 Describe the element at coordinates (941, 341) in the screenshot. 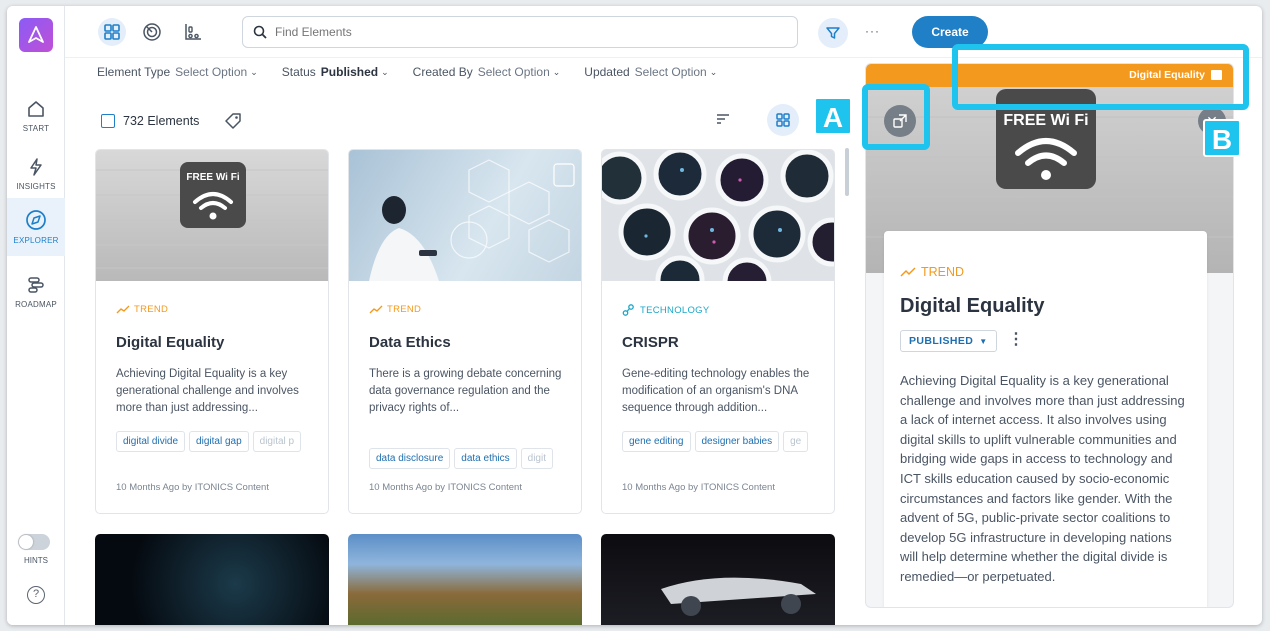

I see `status-value: PUBLISHED` at that location.